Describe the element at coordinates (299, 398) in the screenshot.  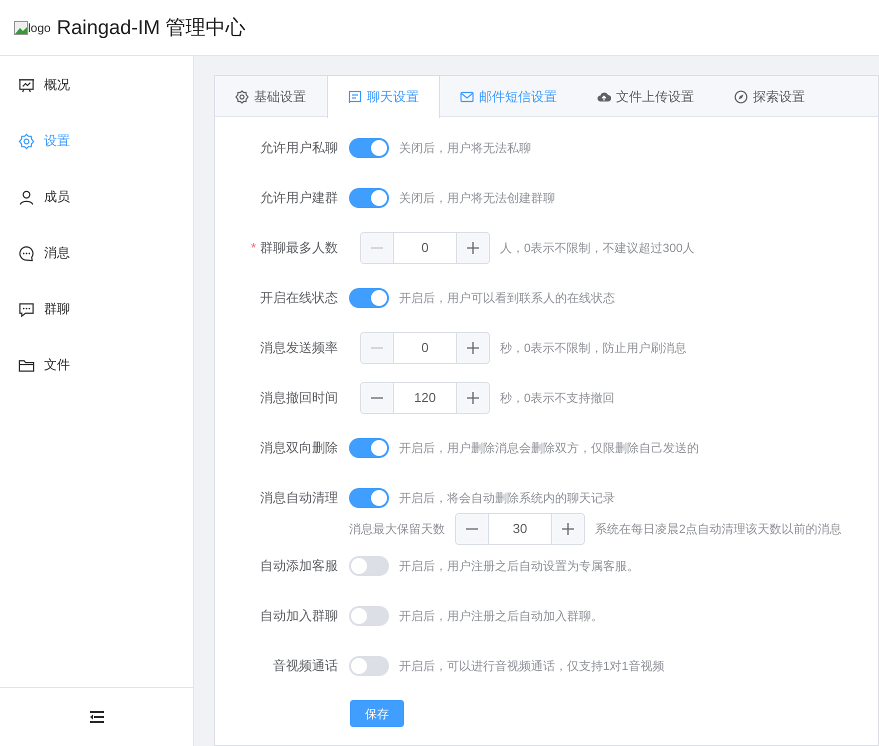
I see `field-label: 消息撤回时间` at that location.